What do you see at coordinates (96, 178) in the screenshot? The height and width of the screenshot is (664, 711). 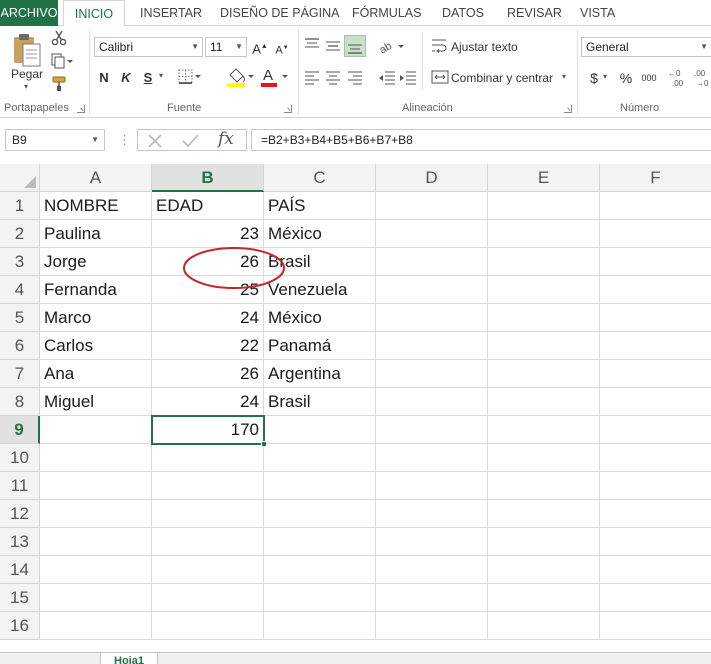 I see `column-header-a: A` at bounding box center [96, 178].